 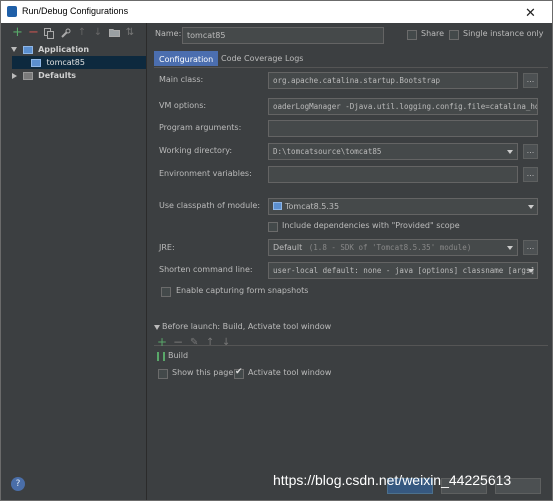 I want to click on classpath-module-select: Tomcat8.5.35, so click(x=403, y=206).